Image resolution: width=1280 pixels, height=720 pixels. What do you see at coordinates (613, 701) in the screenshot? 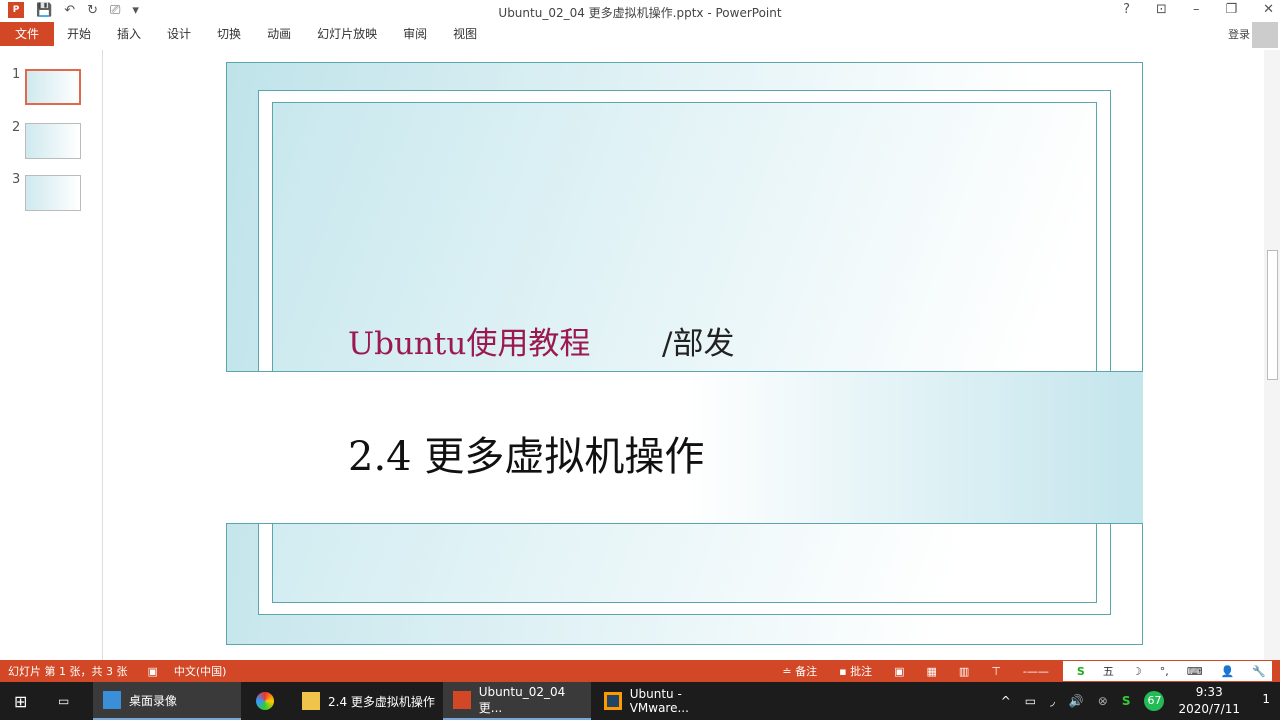
I see `vmware-icon` at bounding box center [613, 701].